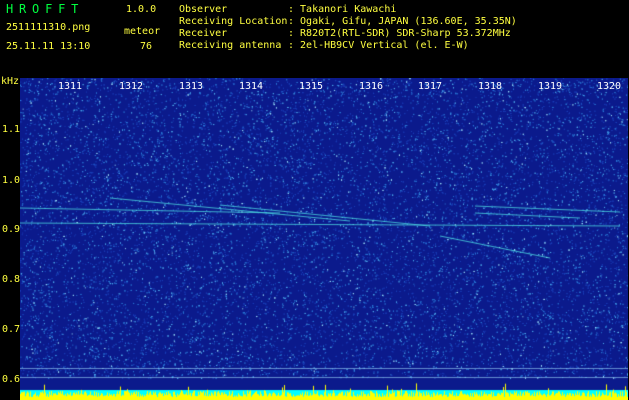 Image resolution: width=629 pixels, height=400 pixels. I want to click on time-tick-label: 1311, so click(70, 86).